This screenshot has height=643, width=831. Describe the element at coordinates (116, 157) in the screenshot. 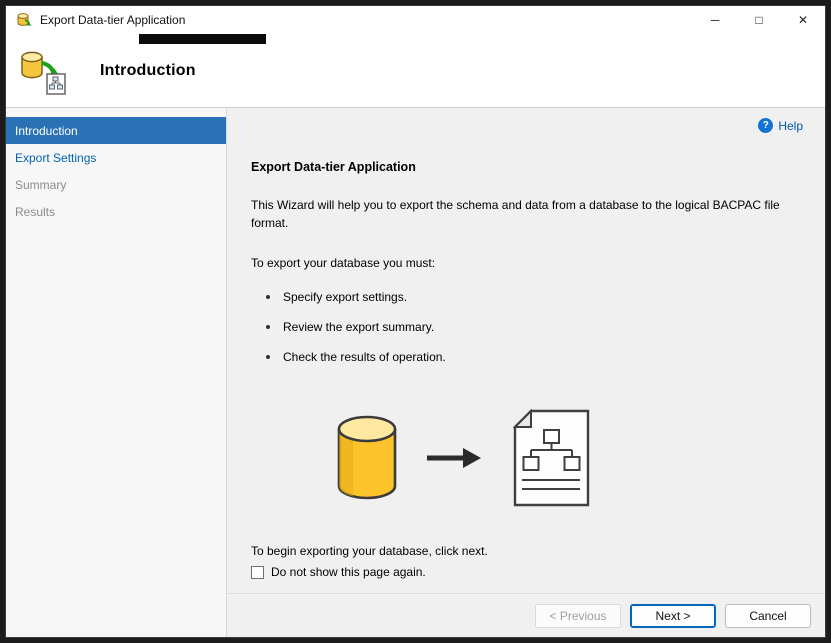

I see `sidebar-item-export-settings: Export Settings` at that location.